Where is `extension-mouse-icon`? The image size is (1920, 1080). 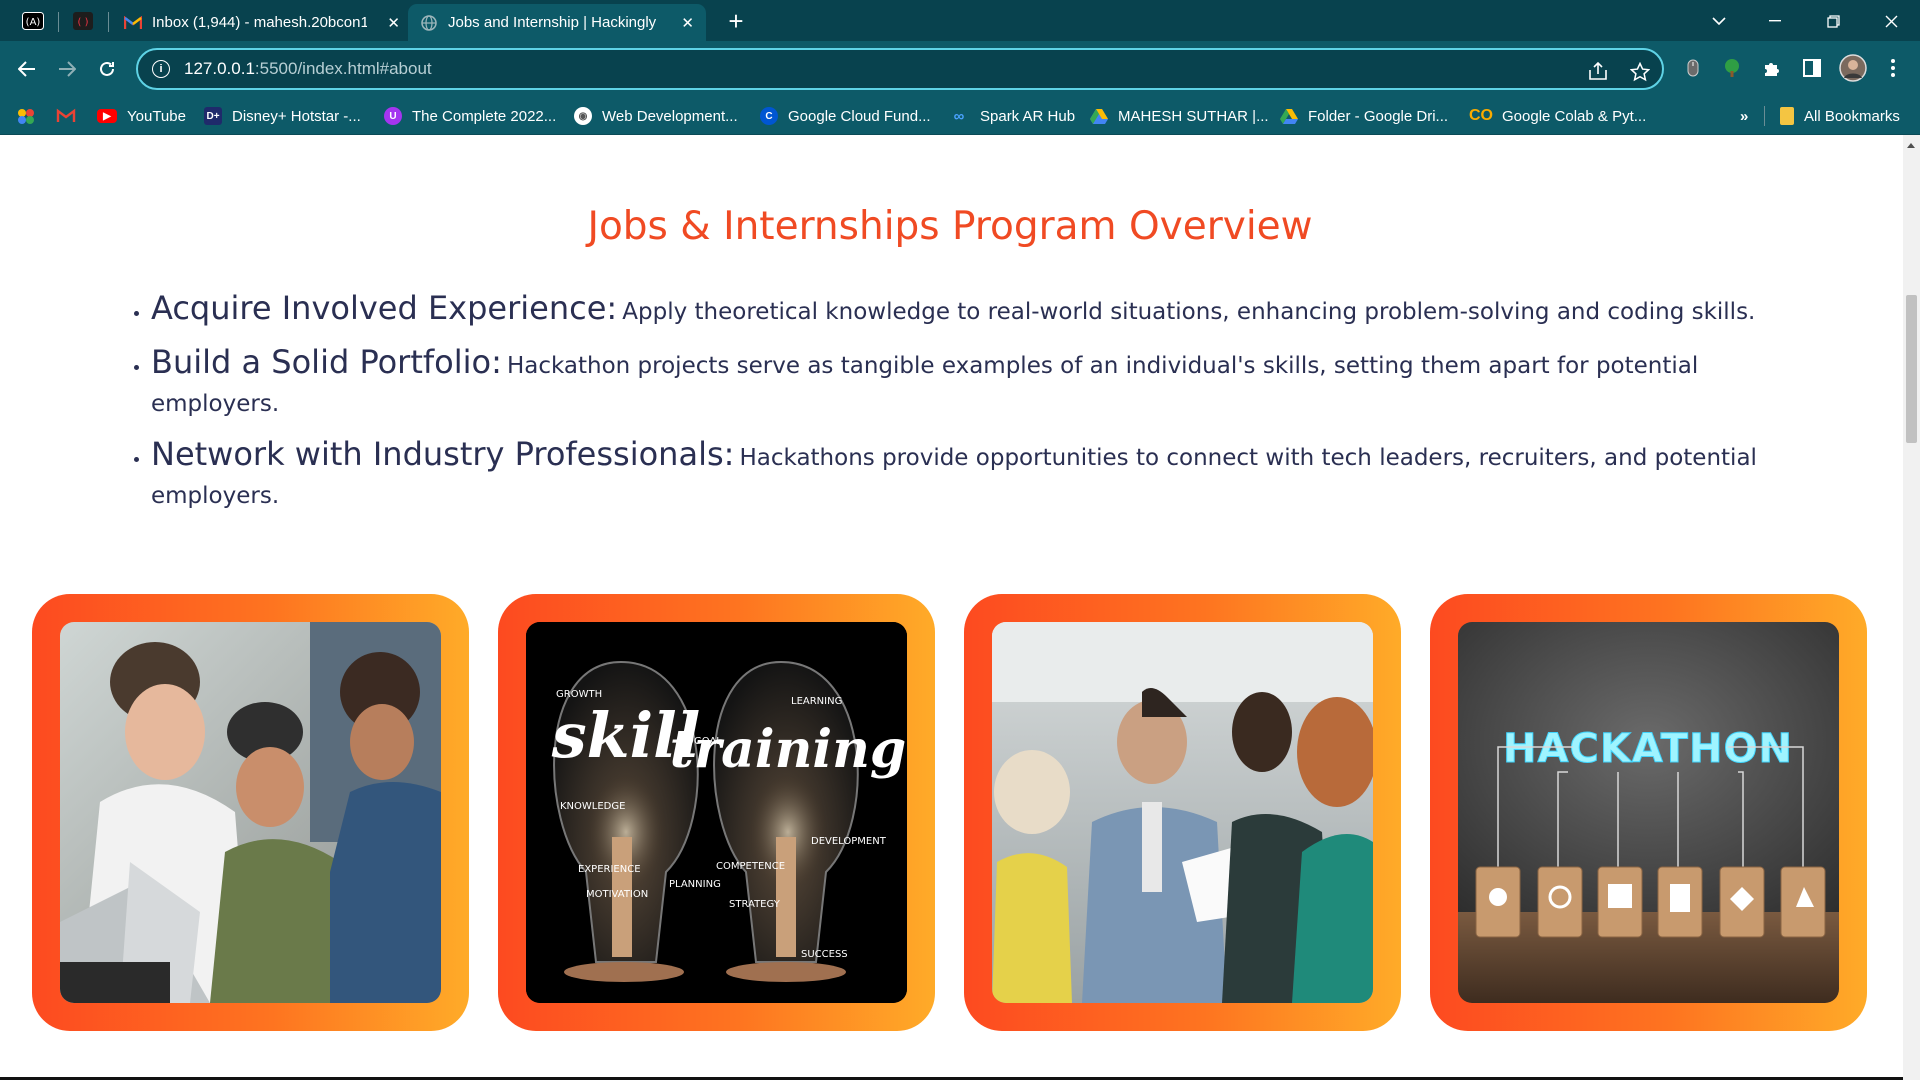 extension-mouse-icon is located at coordinates (1693, 68).